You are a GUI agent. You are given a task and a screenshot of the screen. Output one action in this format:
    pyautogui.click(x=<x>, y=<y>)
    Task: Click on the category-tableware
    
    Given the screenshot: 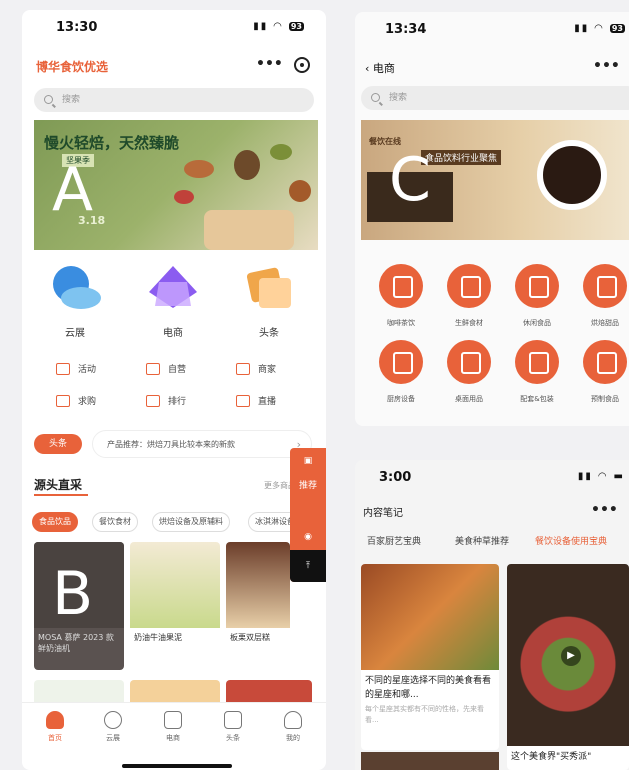 What is the action you would take?
    pyautogui.click(x=469, y=362)
    